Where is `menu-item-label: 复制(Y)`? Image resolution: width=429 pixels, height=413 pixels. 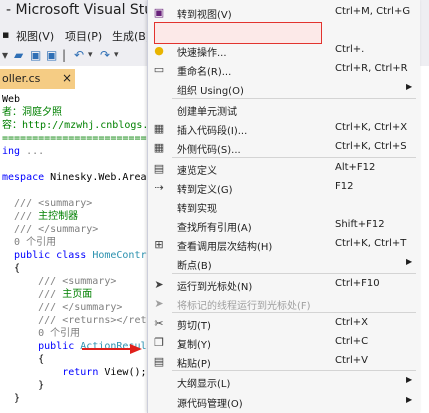
menu-item-label: 复制(Y) is located at coordinates (194, 345).